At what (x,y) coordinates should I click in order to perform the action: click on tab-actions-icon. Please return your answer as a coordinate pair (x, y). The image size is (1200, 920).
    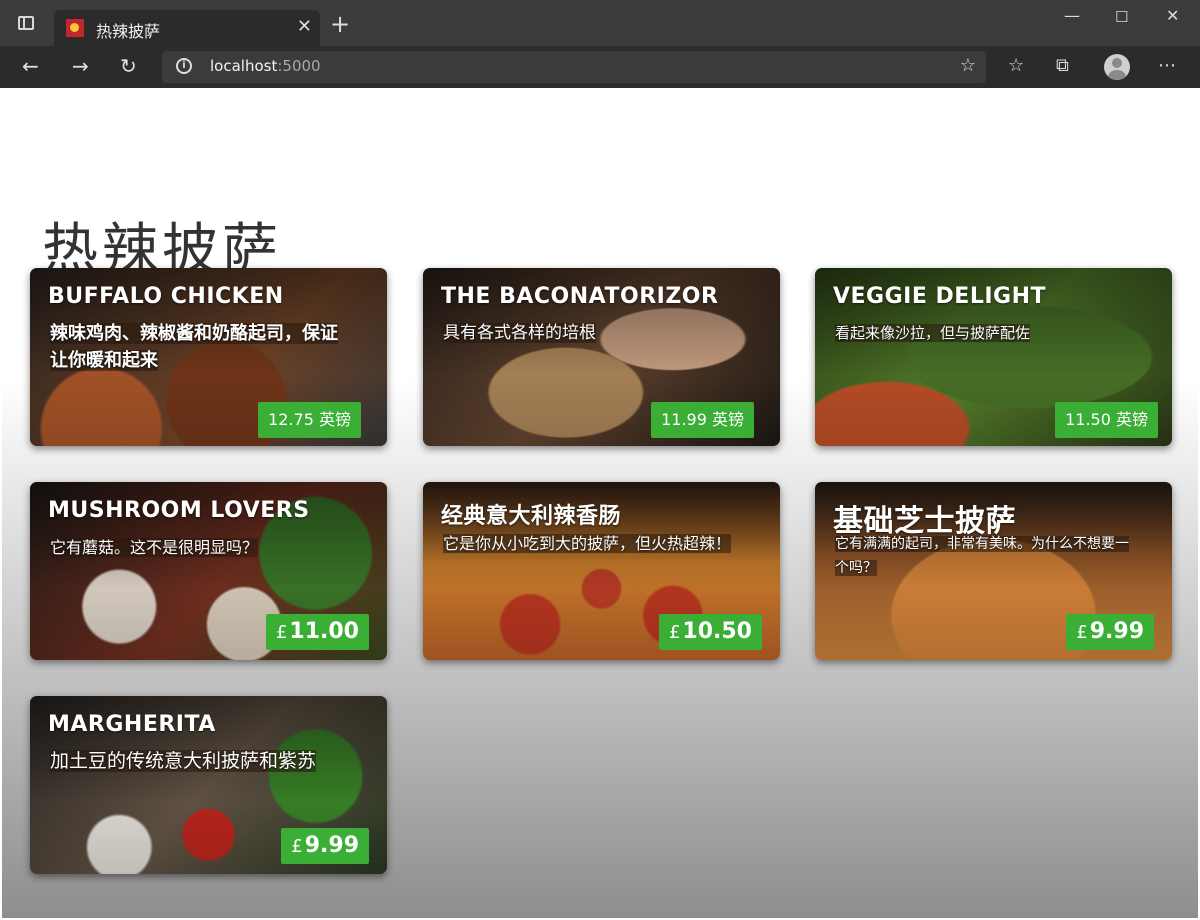
    Looking at the image, I should click on (26, 23).